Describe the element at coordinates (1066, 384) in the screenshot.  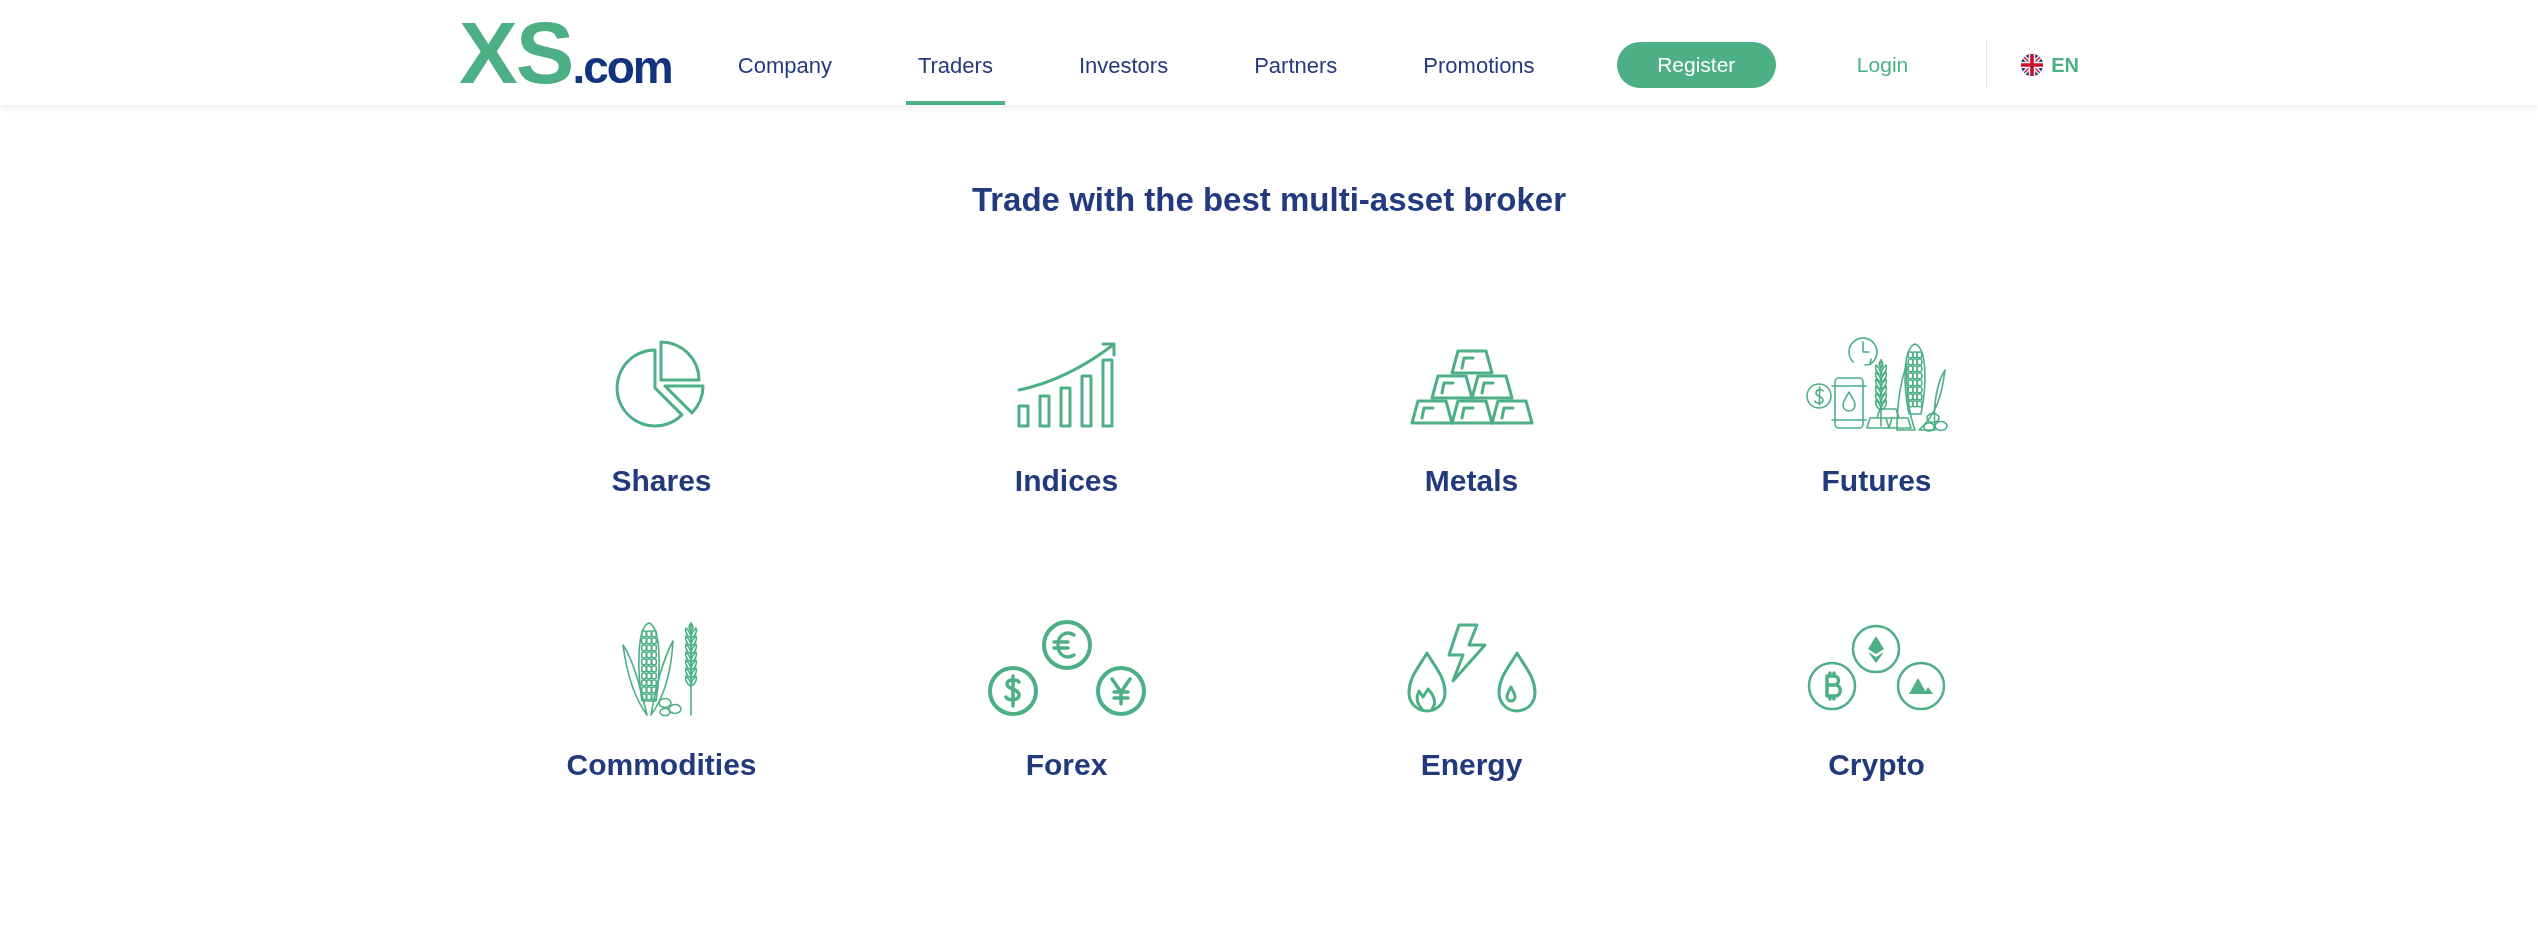
I see `rising-bar-chart-icon` at that location.